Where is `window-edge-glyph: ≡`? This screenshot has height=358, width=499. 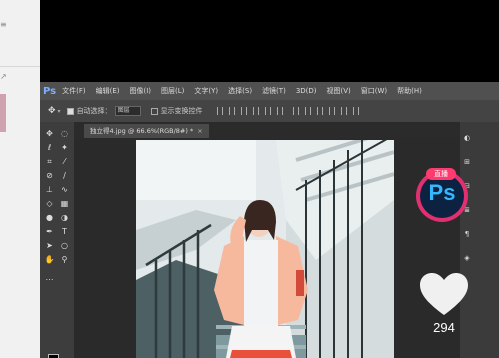 window-edge-glyph: ≡ is located at coordinates (3, 24).